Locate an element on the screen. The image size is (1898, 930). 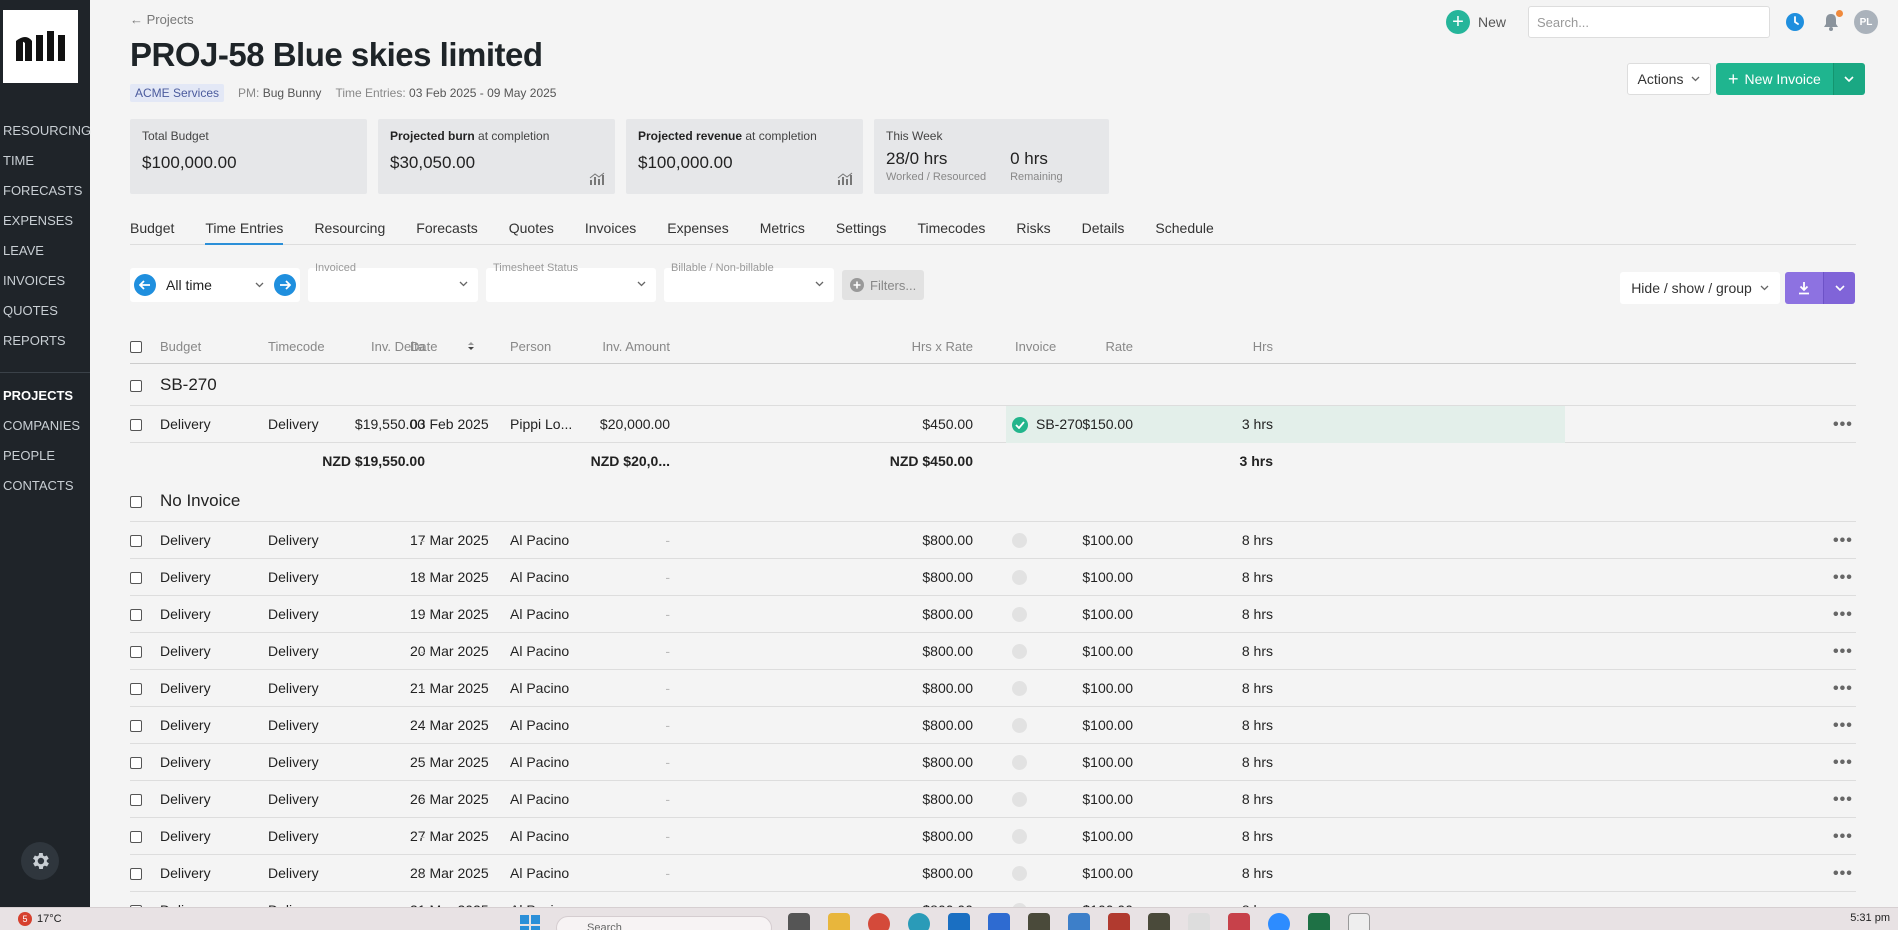
header-rate: Rate is located at coordinates (1119, 348).